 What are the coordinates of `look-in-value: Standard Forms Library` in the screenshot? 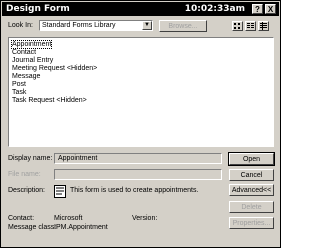 It's located at (79, 25).